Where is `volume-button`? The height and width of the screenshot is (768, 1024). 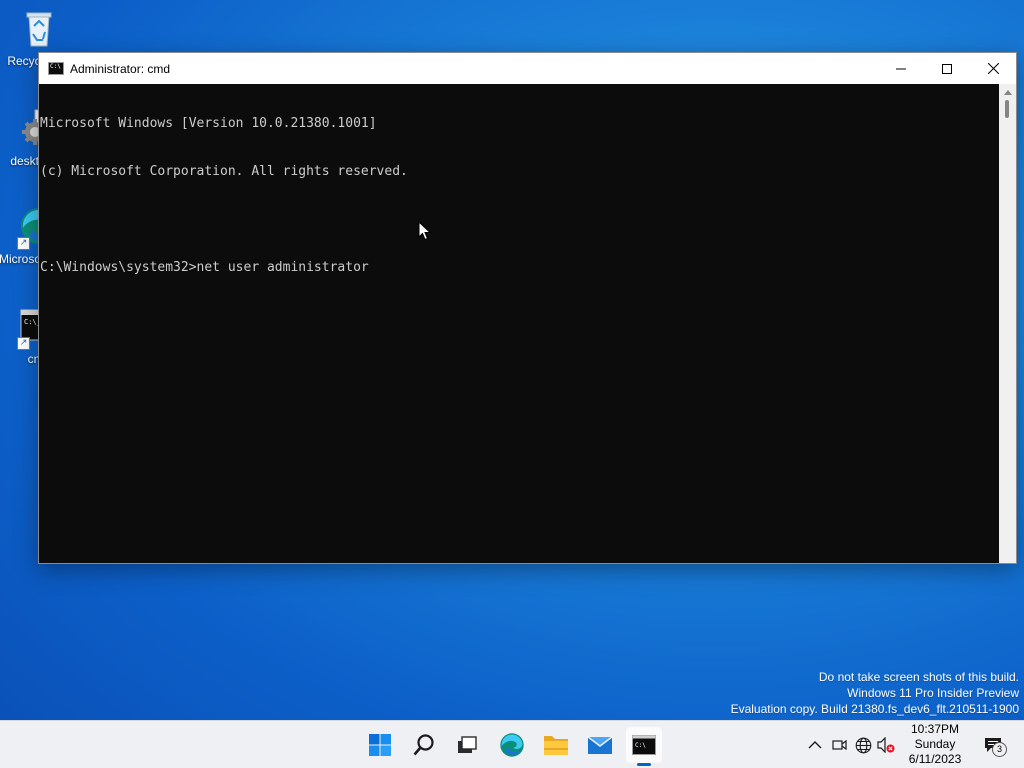 volume-button is located at coordinates (886, 745).